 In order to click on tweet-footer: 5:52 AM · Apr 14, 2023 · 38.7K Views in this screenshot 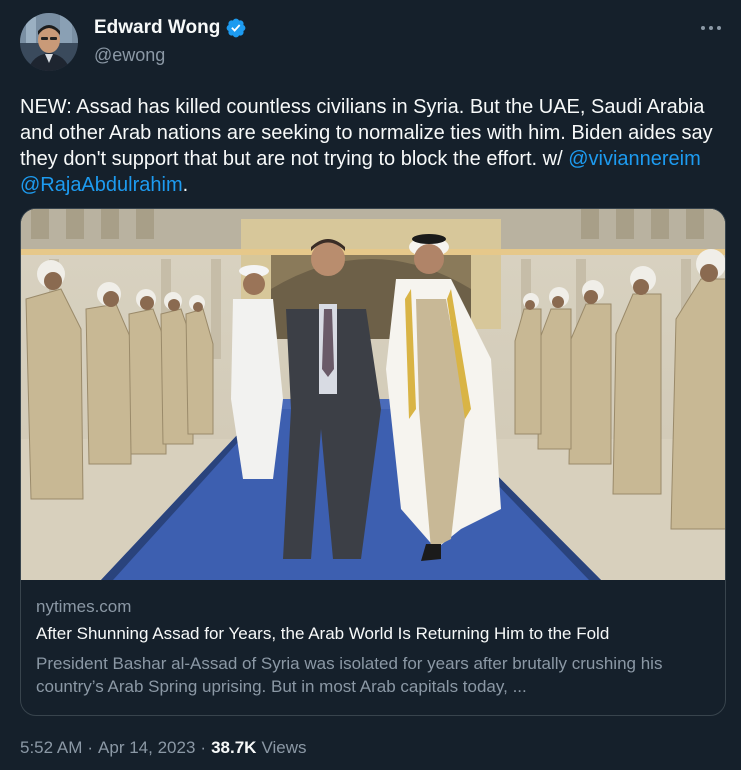, I will do `click(163, 748)`.